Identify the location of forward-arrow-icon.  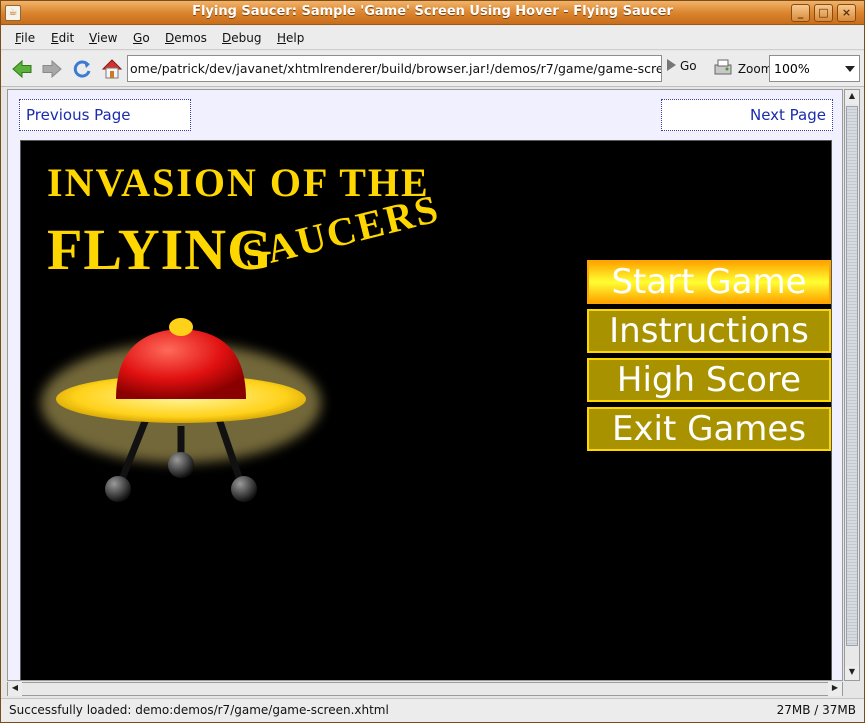
(52, 69).